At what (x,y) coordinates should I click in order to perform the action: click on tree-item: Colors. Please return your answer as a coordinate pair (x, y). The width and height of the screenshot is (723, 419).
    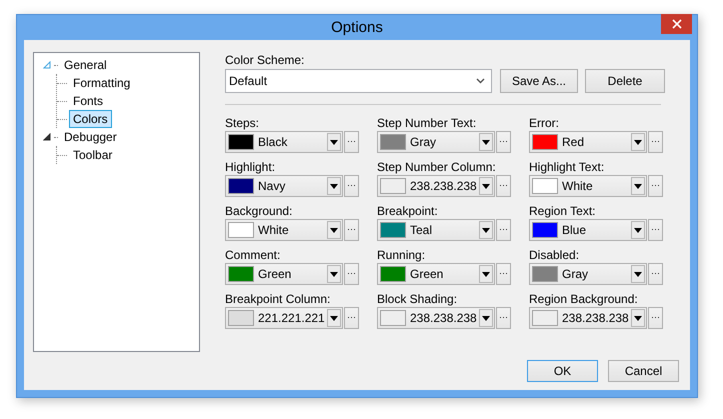
    Looking at the image, I should click on (90, 119).